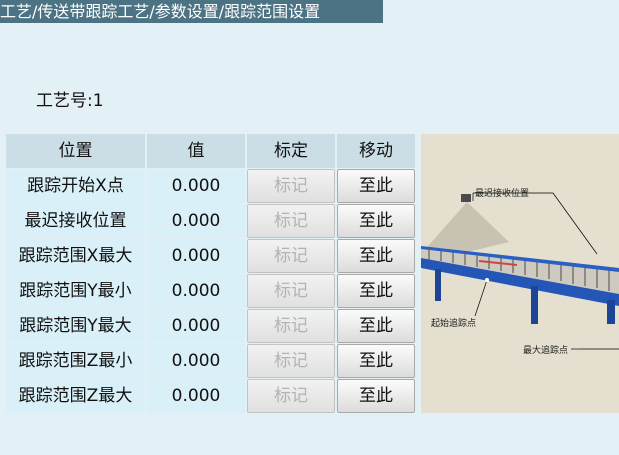 This screenshot has width=619, height=455. Describe the element at coordinates (75, 291) in the screenshot. I see `row-name: 跟踪范围Y最小` at that location.